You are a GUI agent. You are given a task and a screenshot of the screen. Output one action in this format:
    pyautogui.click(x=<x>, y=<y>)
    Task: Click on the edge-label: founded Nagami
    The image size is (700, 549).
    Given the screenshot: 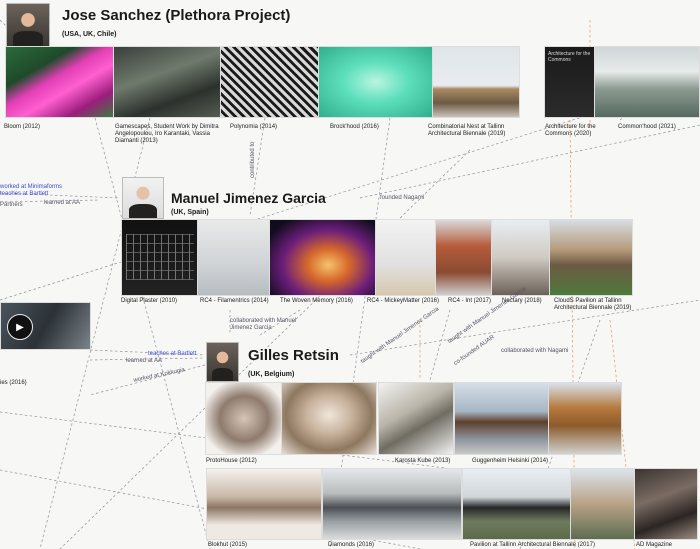 What is the action you would take?
    pyautogui.click(x=402, y=198)
    